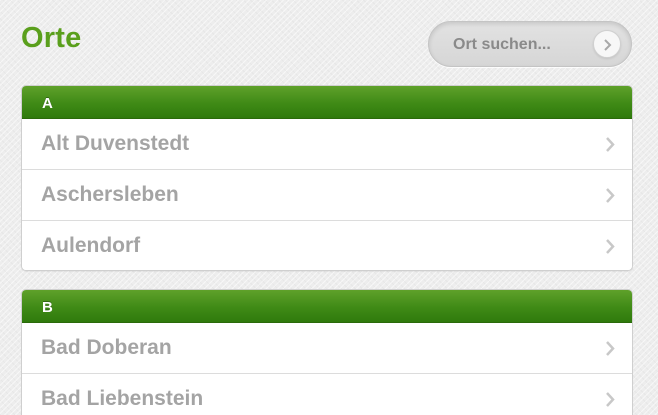 This screenshot has width=658, height=415. Describe the element at coordinates (47, 307) in the screenshot. I see `section-letter: B` at that location.